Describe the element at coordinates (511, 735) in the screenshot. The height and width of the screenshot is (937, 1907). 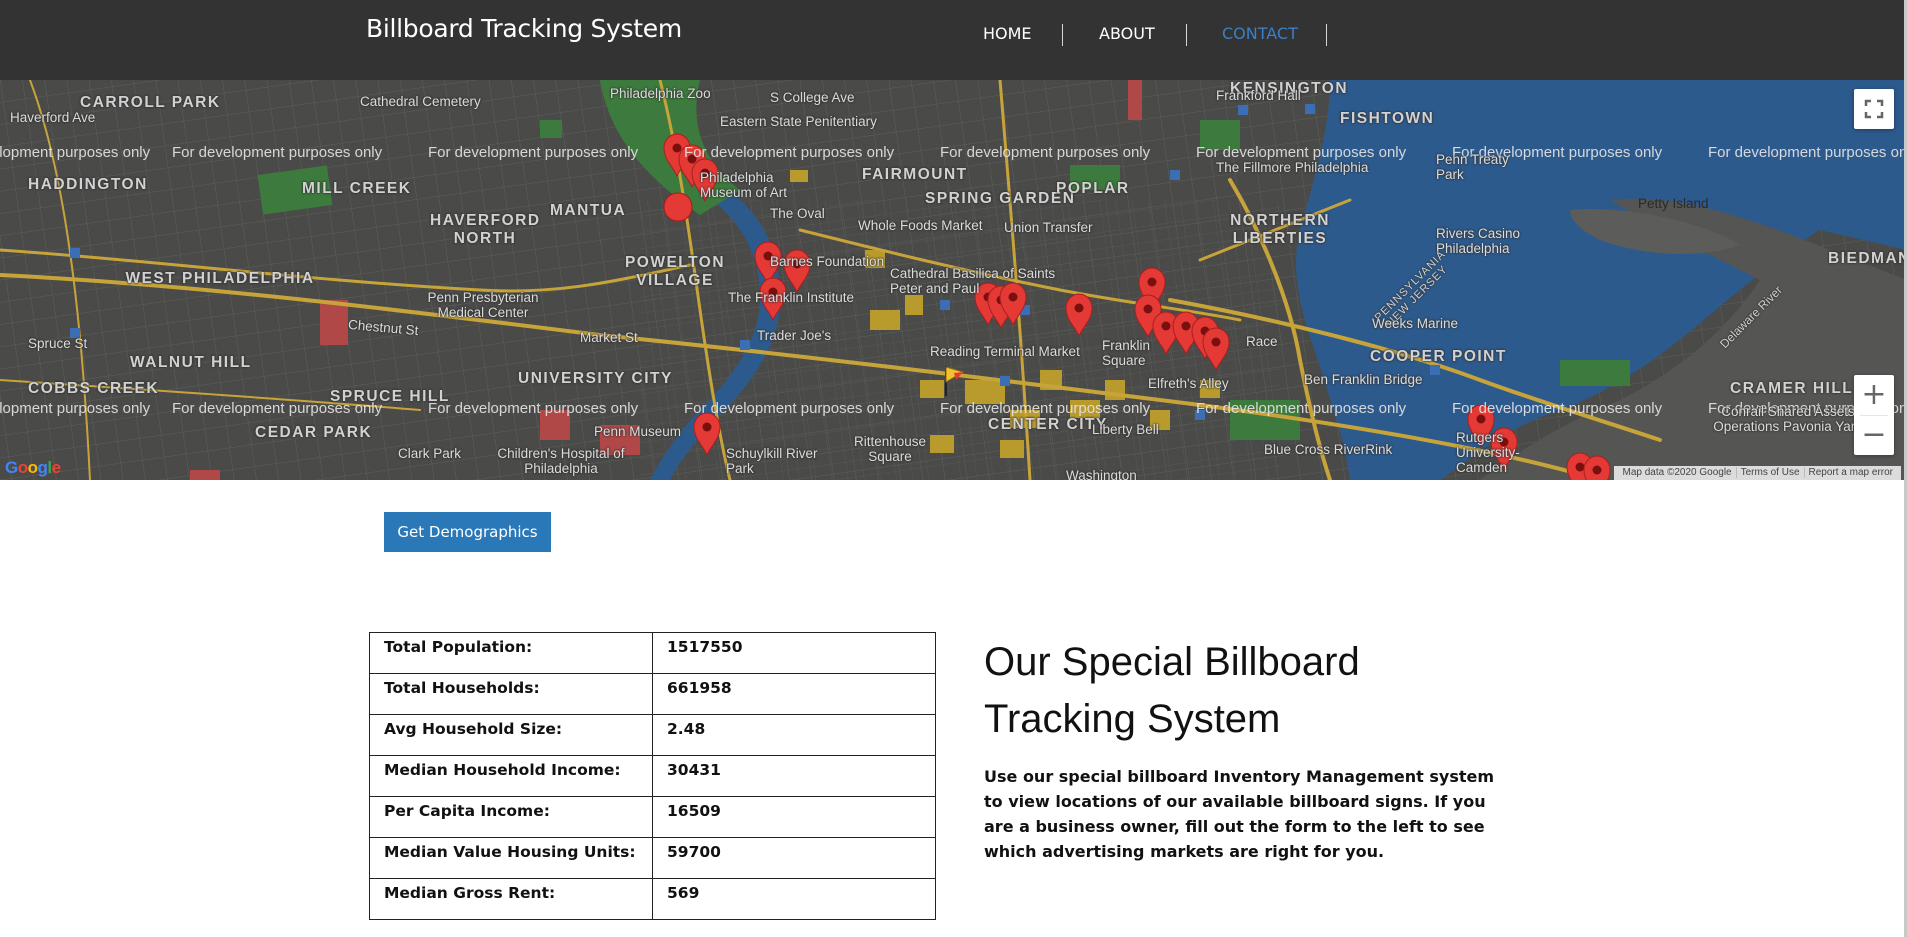
I see `stat-label: Avg Household Size:` at that location.